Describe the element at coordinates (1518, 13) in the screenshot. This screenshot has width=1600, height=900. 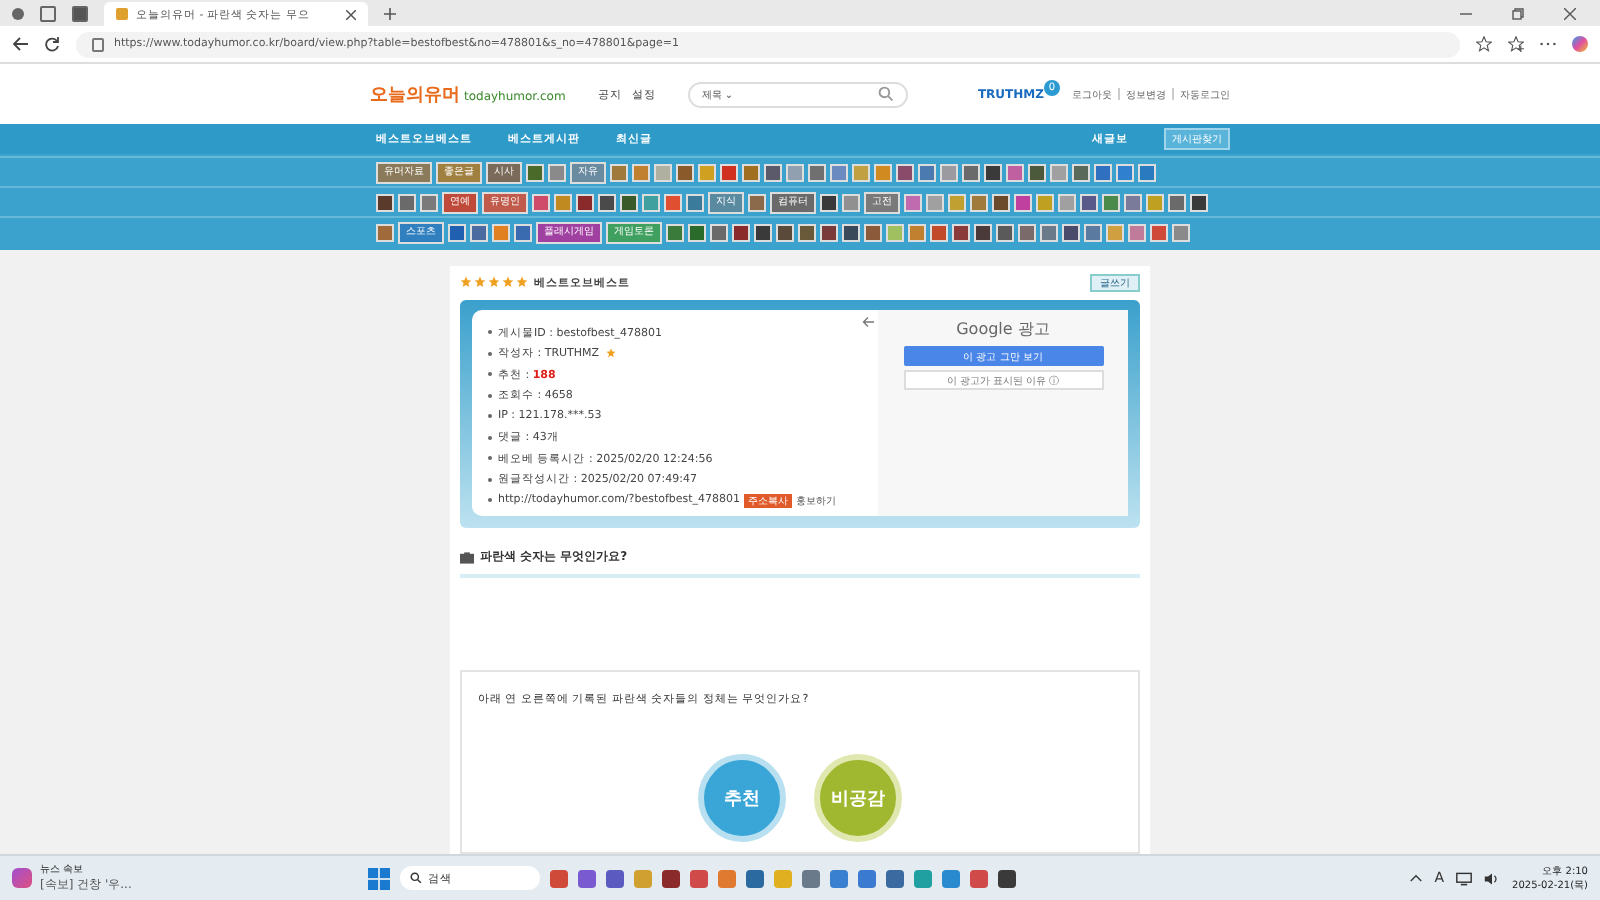
I see `restore-icon` at that location.